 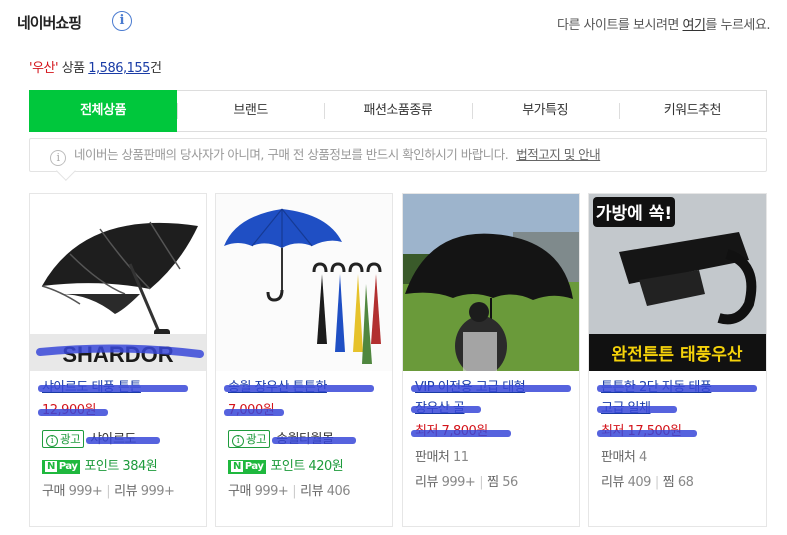 I want to click on product-image: 가방에 쏙! 완전튼튼 태풍우산, so click(x=677, y=282).